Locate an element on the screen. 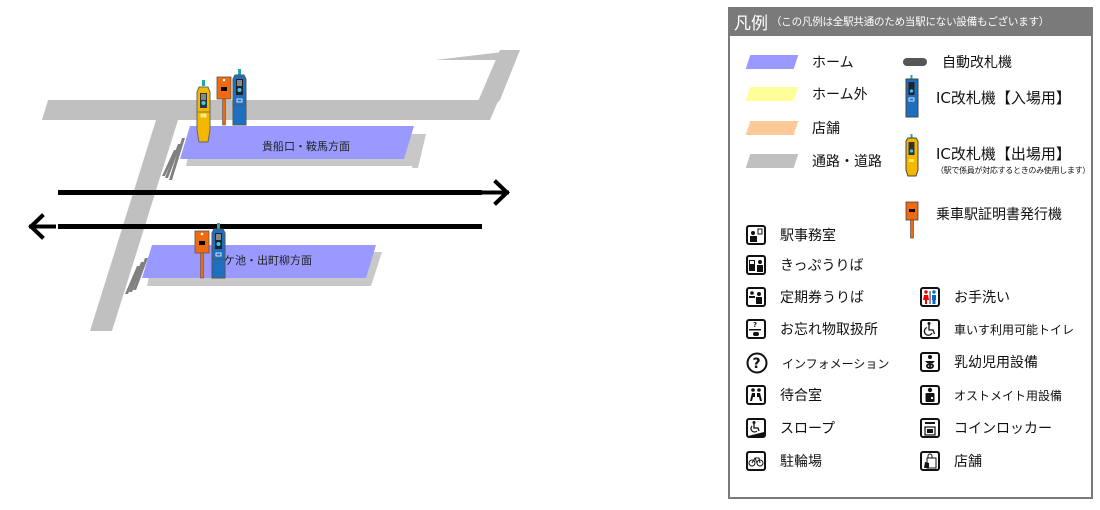 Image resolution: width=1100 pixels, height=510 pixels. legend-label: お手洗い is located at coordinates (982, 298).